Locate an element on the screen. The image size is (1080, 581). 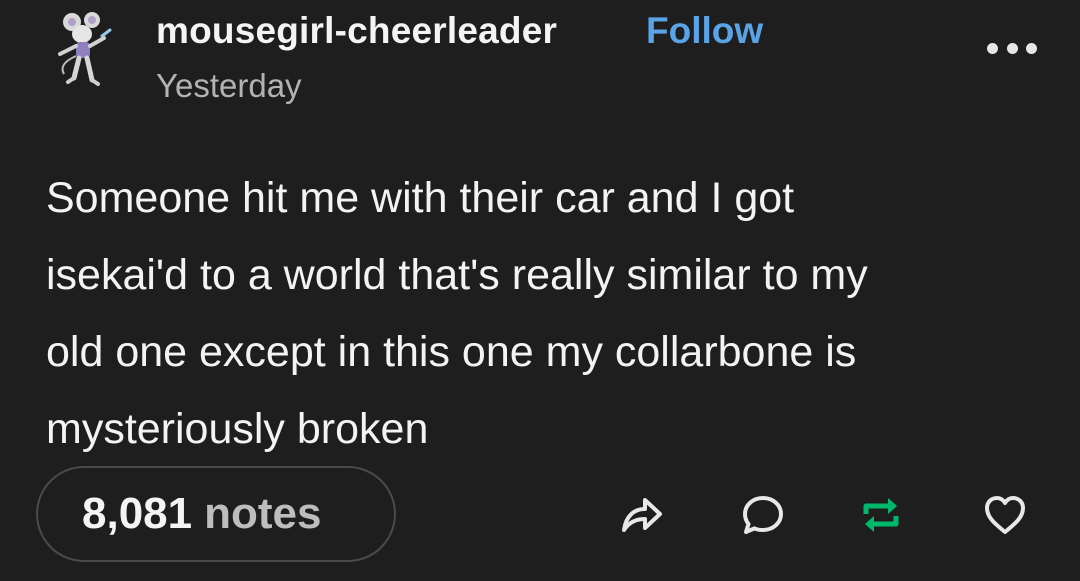
heart-icon is located at coordinates (1005, 515).